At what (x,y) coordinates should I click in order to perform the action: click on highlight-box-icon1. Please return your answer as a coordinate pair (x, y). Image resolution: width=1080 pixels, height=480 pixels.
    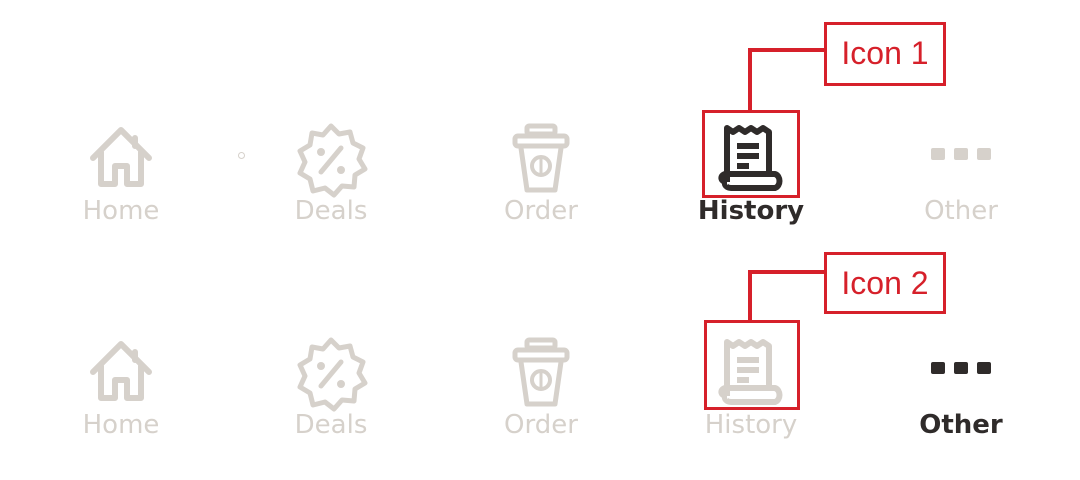
    Looking at the image, I should click on (751, 154).